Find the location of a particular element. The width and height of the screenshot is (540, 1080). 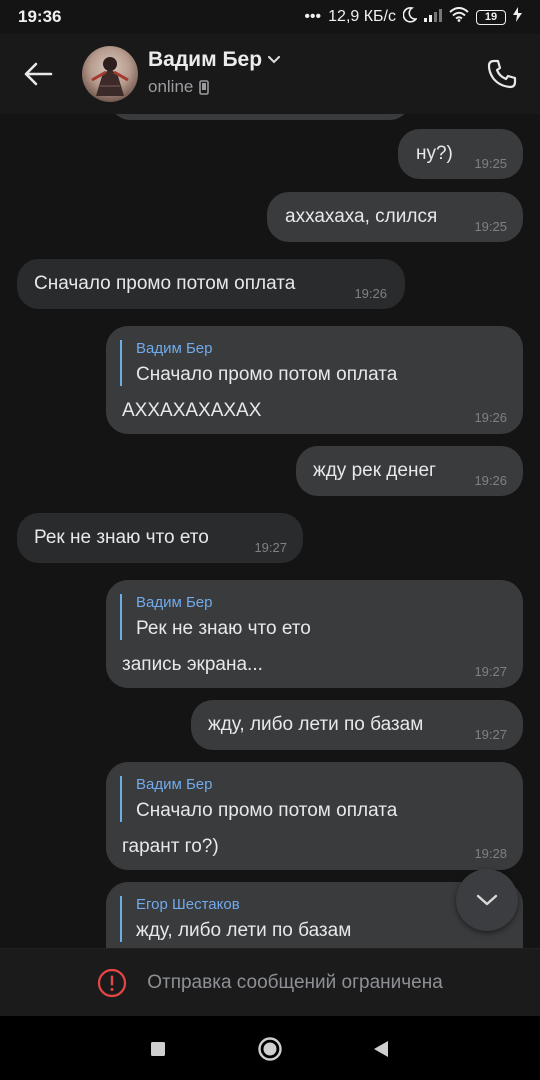

restriction-bar: Отправка сообщений ограничена is located at coordinates (270, 982).